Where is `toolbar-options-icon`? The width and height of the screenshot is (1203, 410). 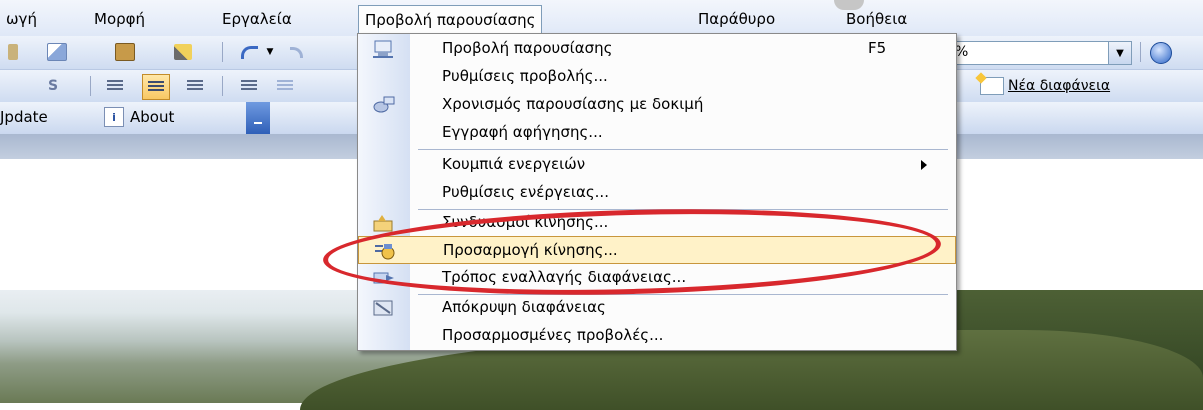 toolbar-options-icon is located at coordinates (258, 118).